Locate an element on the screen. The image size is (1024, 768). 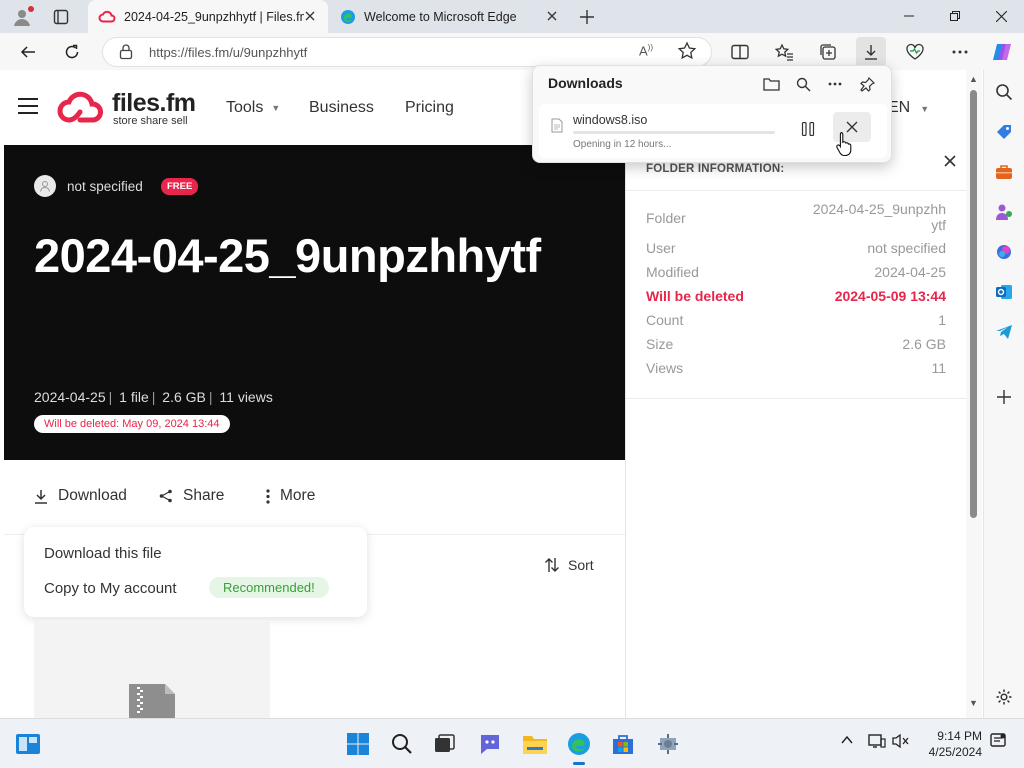
edge-favicon-icon is located at coordinates (348, 16).